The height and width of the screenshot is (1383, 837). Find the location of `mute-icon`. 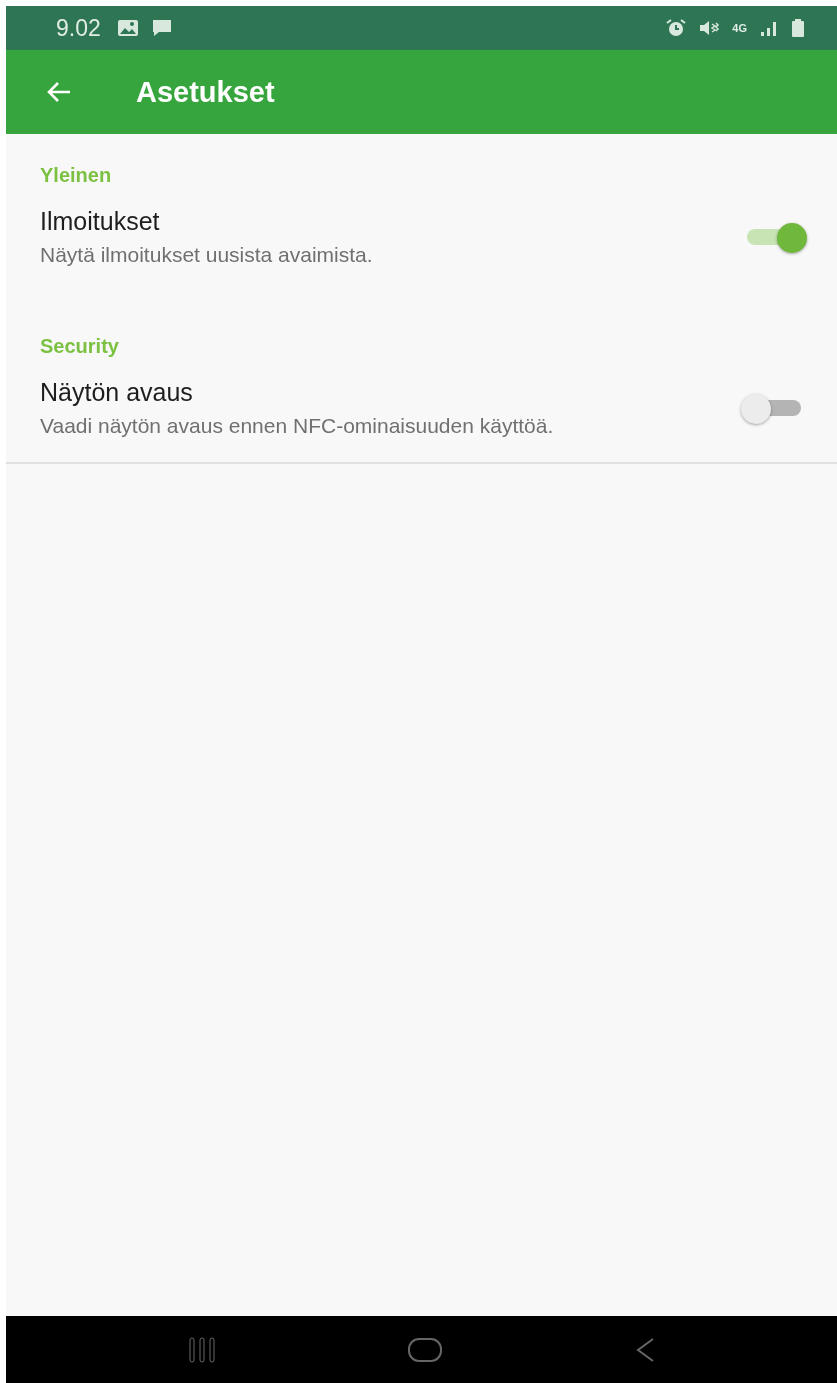

mute-icon is located at coordinates (709, 28).